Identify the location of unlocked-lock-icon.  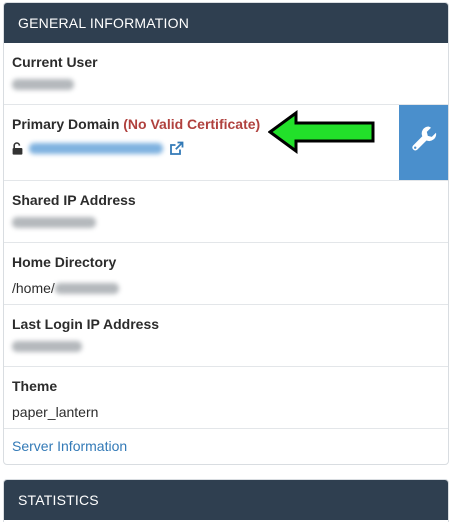
(17, 148).